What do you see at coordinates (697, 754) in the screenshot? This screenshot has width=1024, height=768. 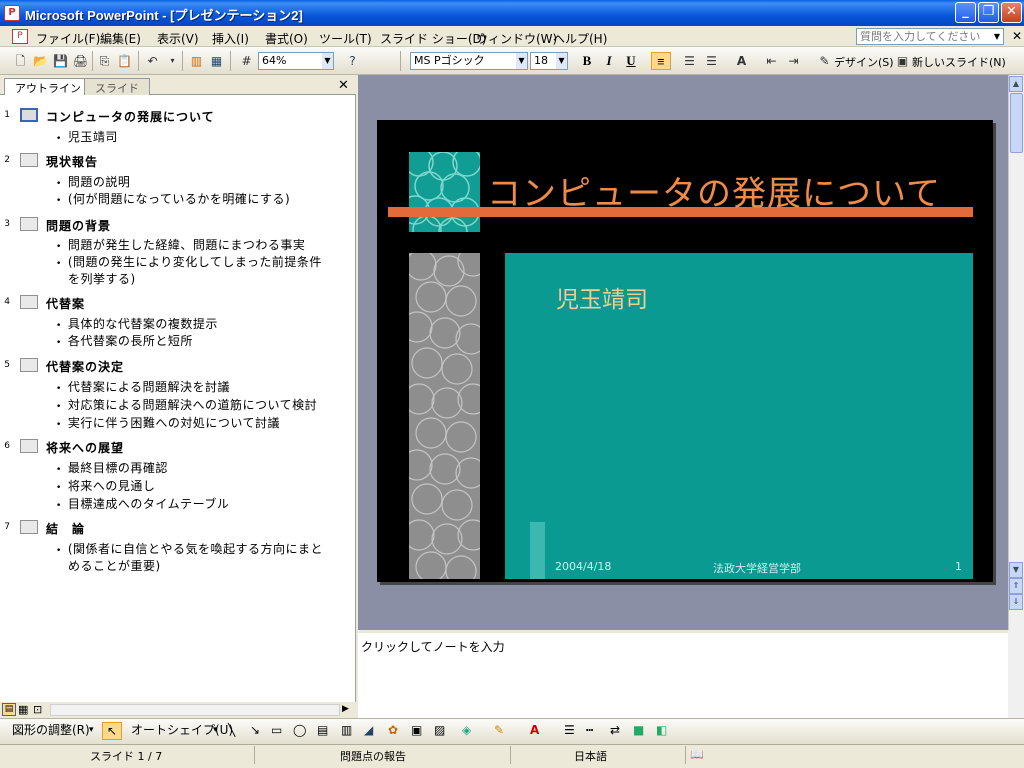 I see `spellcheck-icon: 📖` at bounding box center [697, 754].